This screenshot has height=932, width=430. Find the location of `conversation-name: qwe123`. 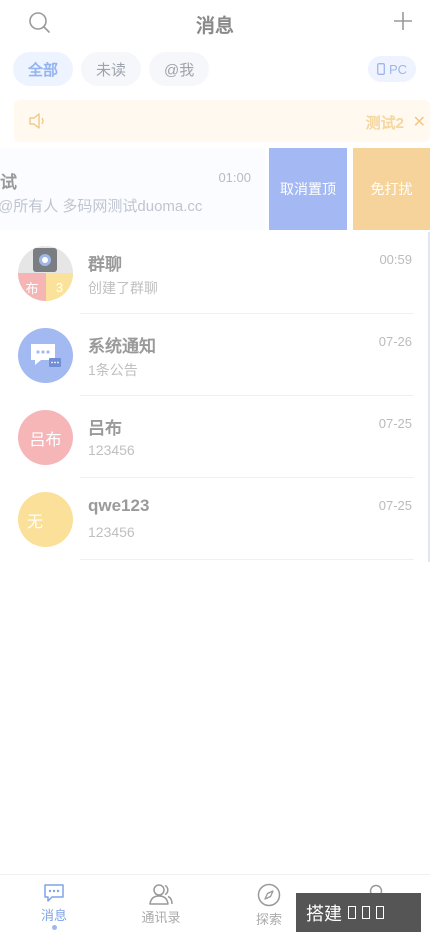

conversation-name: qwe123 is located at coordinates (119, 505).